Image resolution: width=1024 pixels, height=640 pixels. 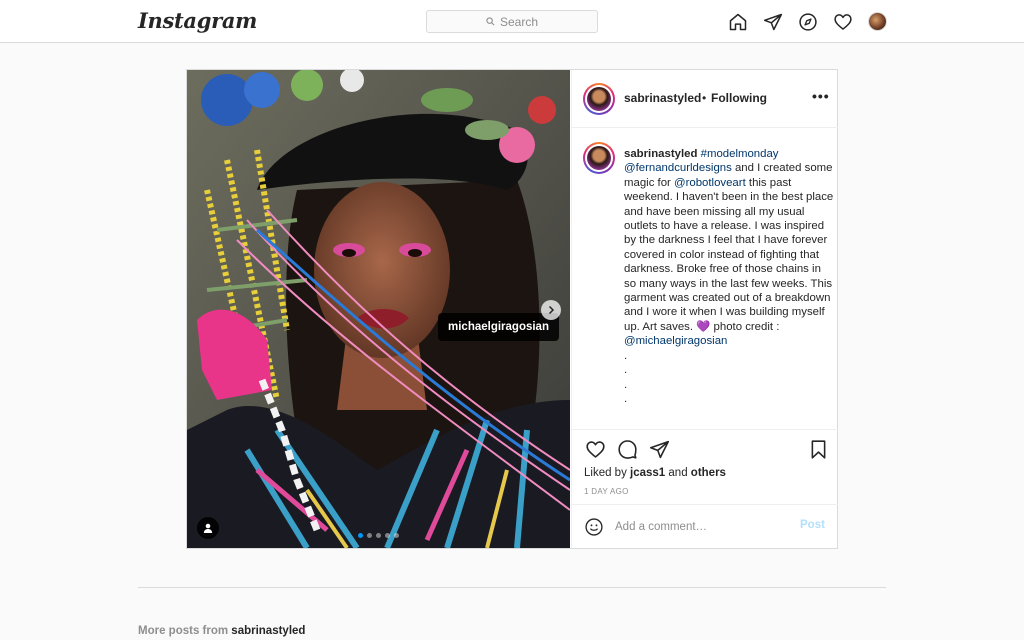 I want to click on post-timestamp: 1 DAY AGO, so click(x=606, y=491).